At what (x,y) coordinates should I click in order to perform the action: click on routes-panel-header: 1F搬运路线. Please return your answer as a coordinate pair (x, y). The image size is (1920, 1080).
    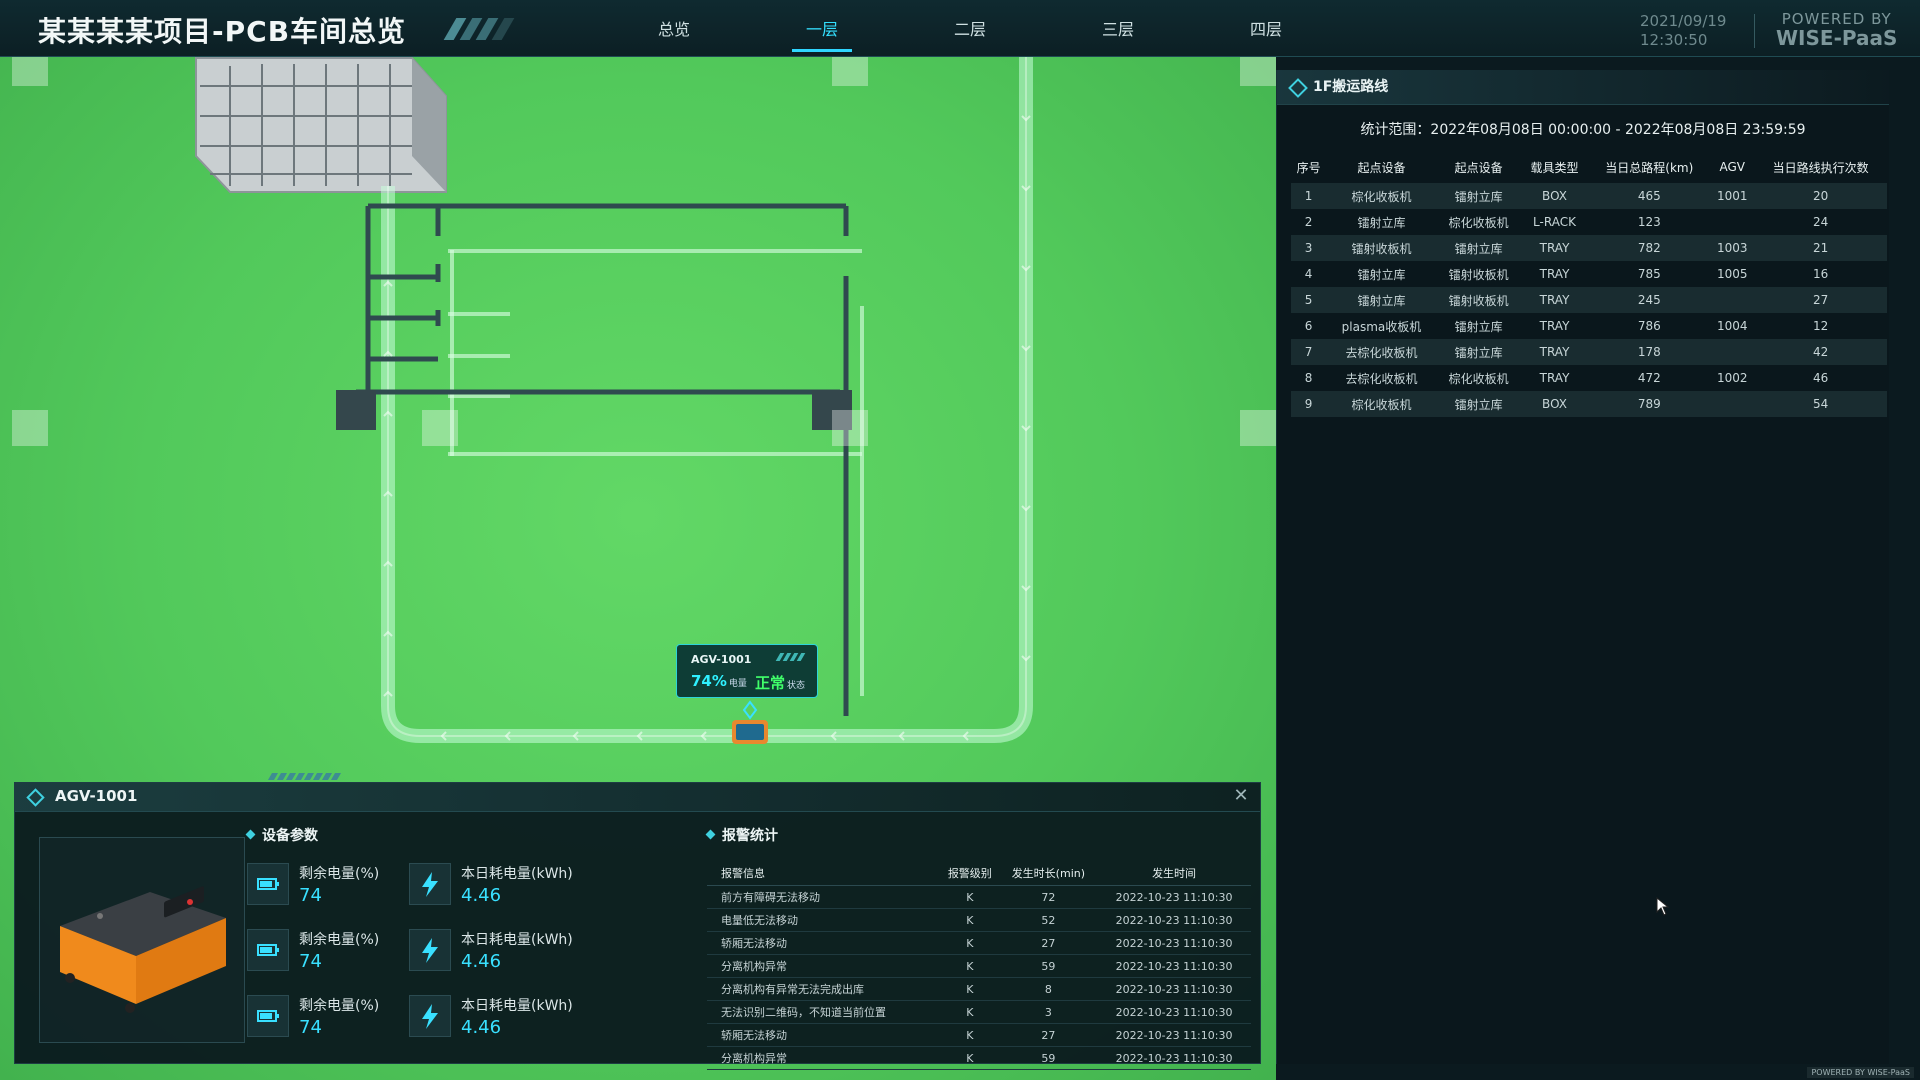
    Looking at the image, I should click on (1583, 87).